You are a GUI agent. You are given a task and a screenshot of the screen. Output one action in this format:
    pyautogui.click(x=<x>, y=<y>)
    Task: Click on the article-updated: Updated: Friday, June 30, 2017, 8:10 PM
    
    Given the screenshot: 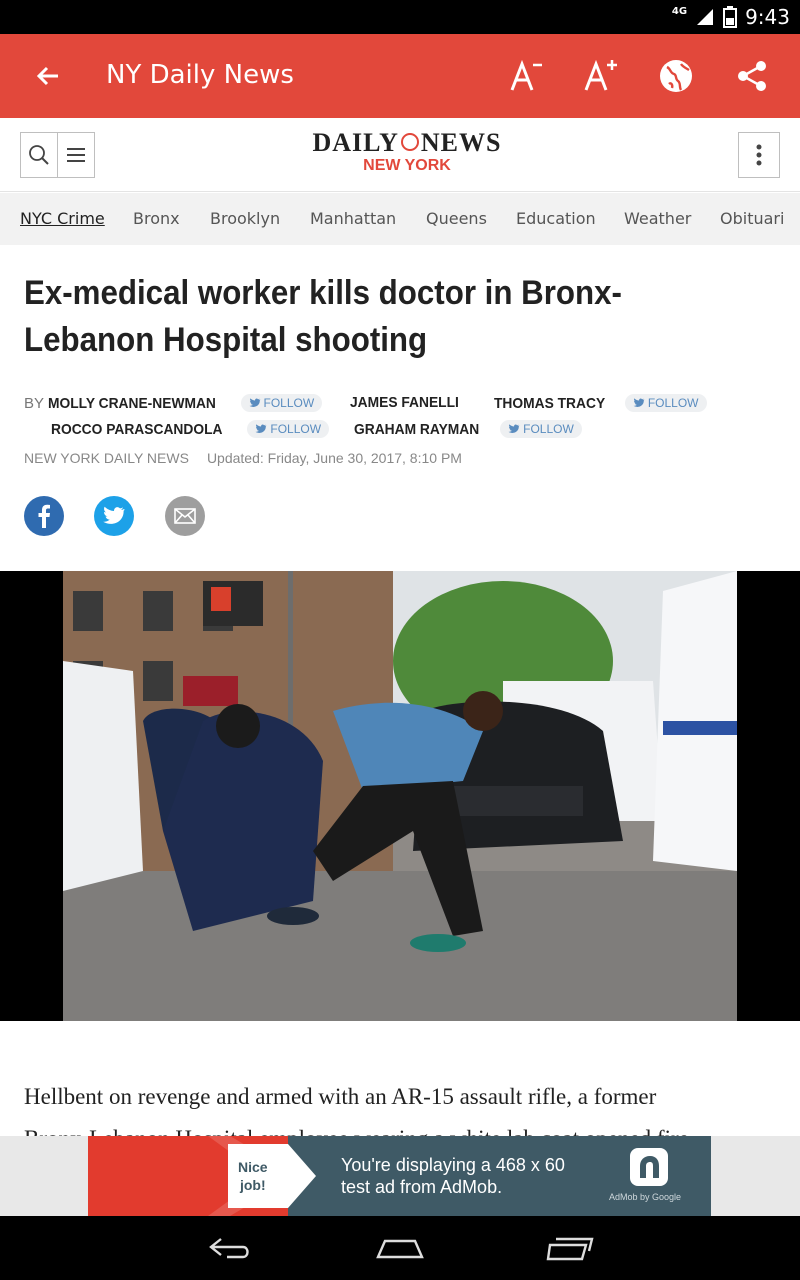 What is the action you would take?
    pyautogui.click(x=334, y=458)
    